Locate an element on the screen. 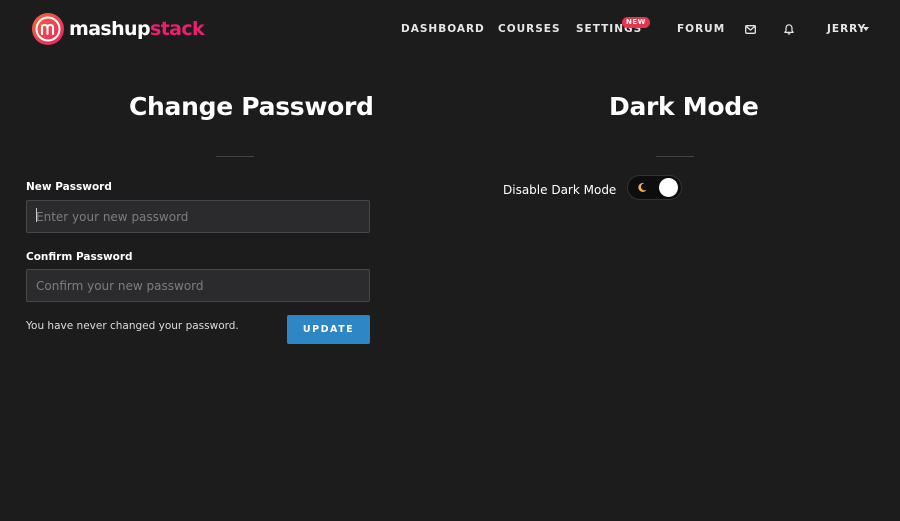 This screenshot has height=521, width=900. text-cursor is located at coordinates (36, 215).